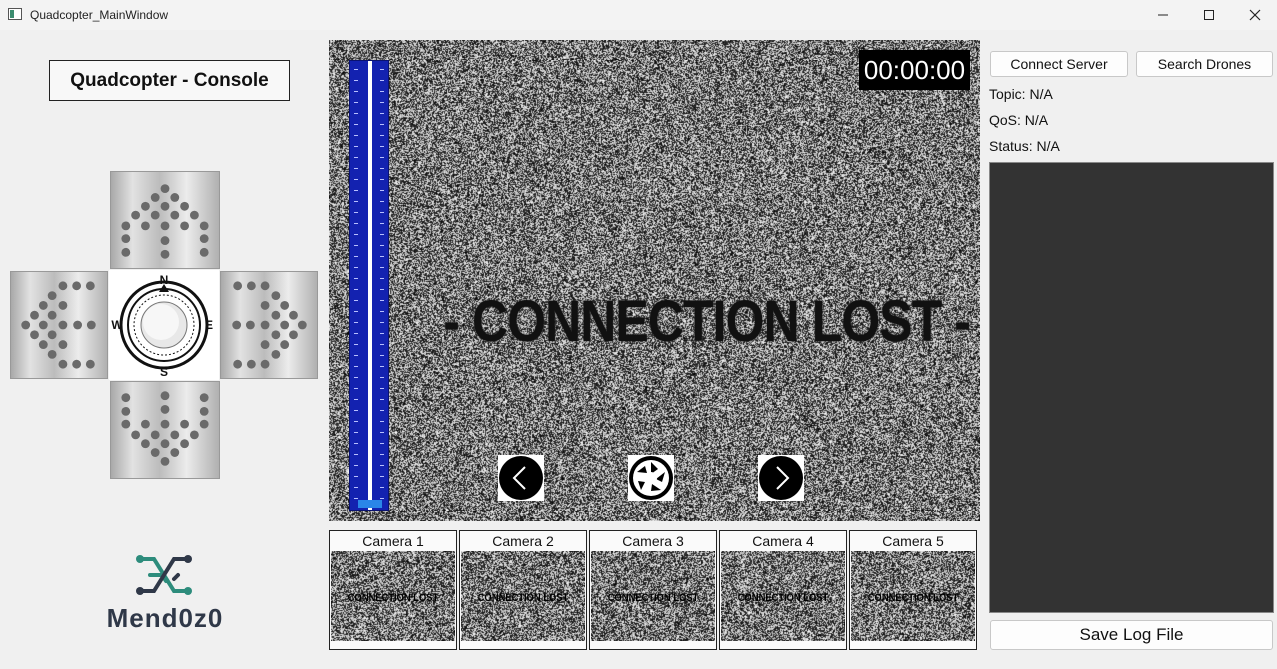 The width and height of the screenshot is (1277, 669). I want to click on camera-3-tile: Camera 3 CONNECTION LOST, so click(653, 590).